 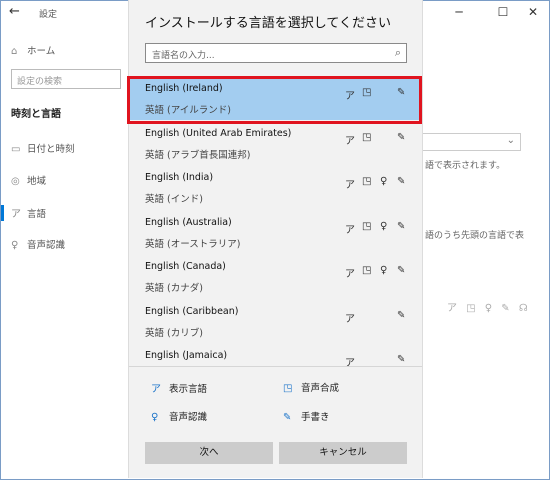 What do you see at coordinates (36, 114) in the screenshot?
I see `nav-section-heading: 時刻と言語` at bounding box center [36, 114].